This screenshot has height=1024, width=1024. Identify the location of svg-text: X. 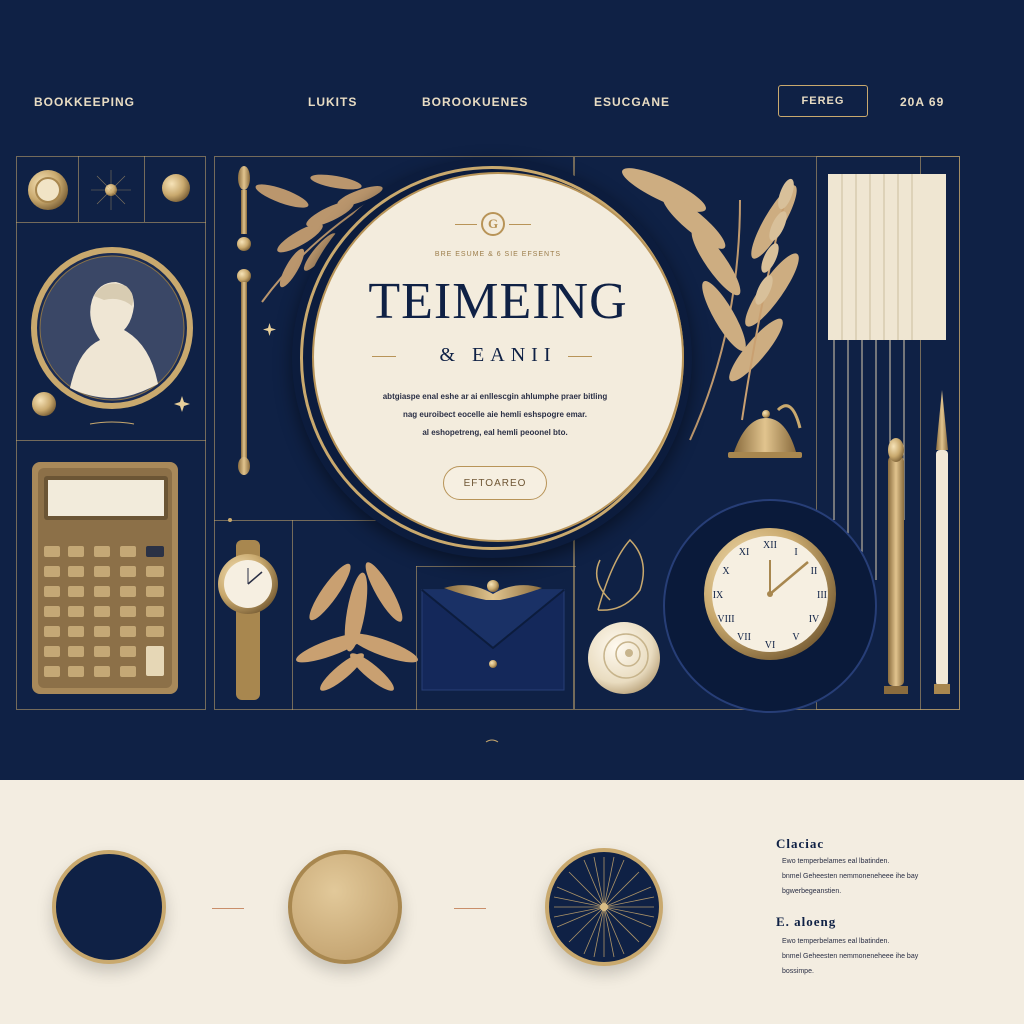
(726, 571).